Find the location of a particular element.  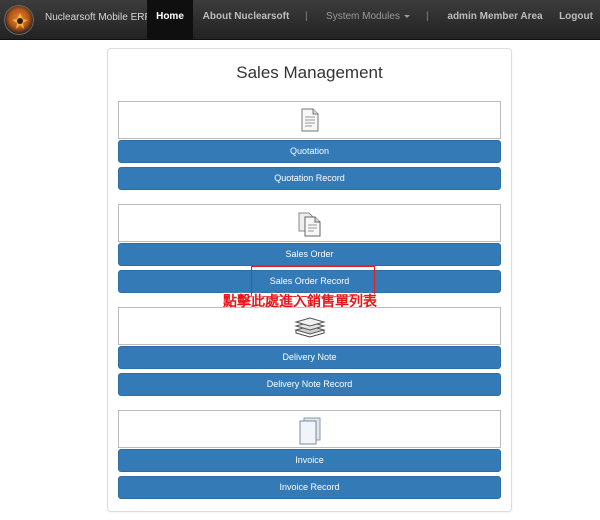

delivery-note-record-button: Delivery Note Record is located at coordinates (309, 384).